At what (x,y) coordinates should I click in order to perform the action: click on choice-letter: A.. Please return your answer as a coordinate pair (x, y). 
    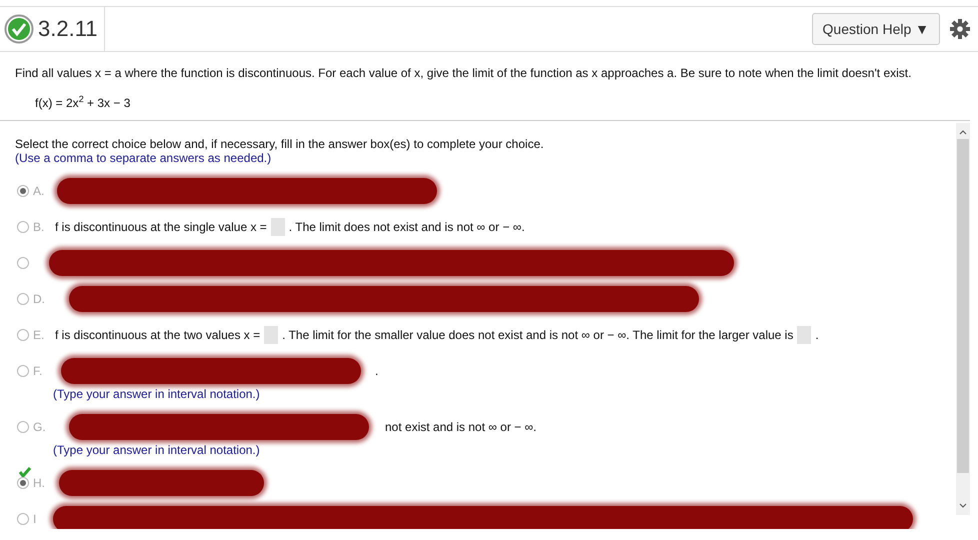
    Looking at the image, I should click on (39, 191).